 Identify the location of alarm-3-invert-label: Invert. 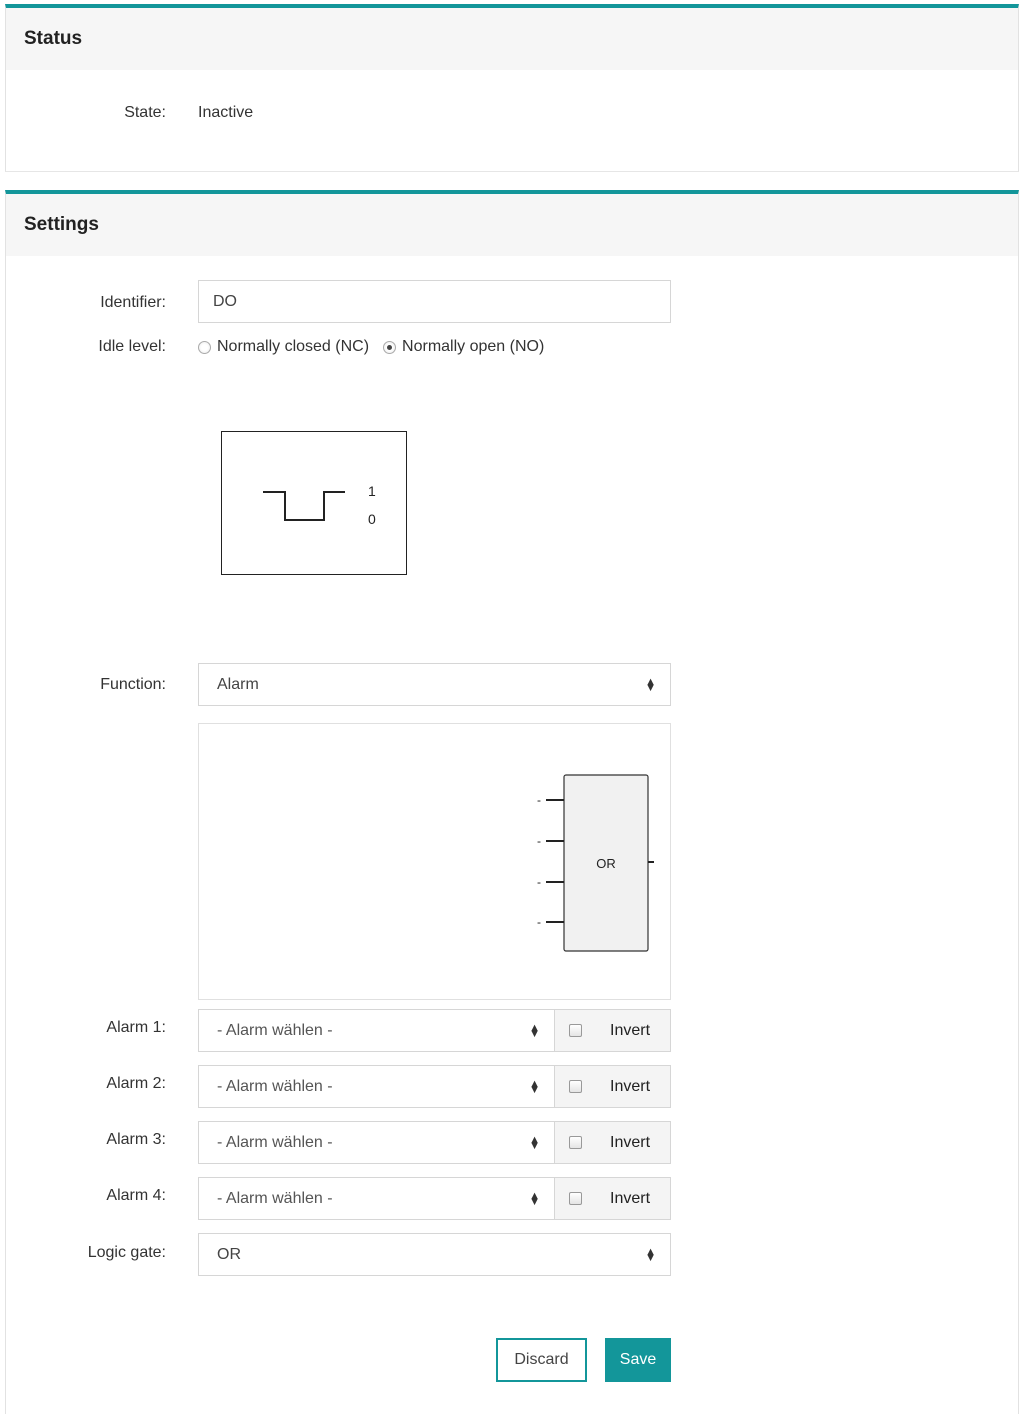
(630, 1142).